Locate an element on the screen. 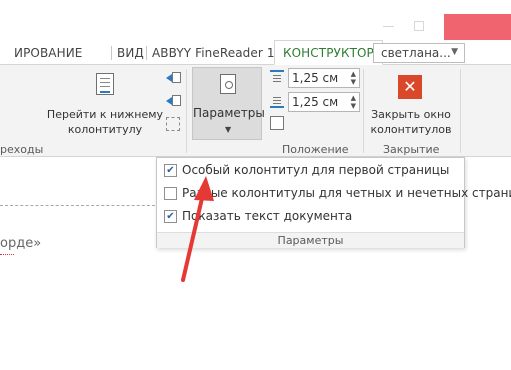 The image size is (511, 370). goto-footer-icon is located at coordinates (105, 84).